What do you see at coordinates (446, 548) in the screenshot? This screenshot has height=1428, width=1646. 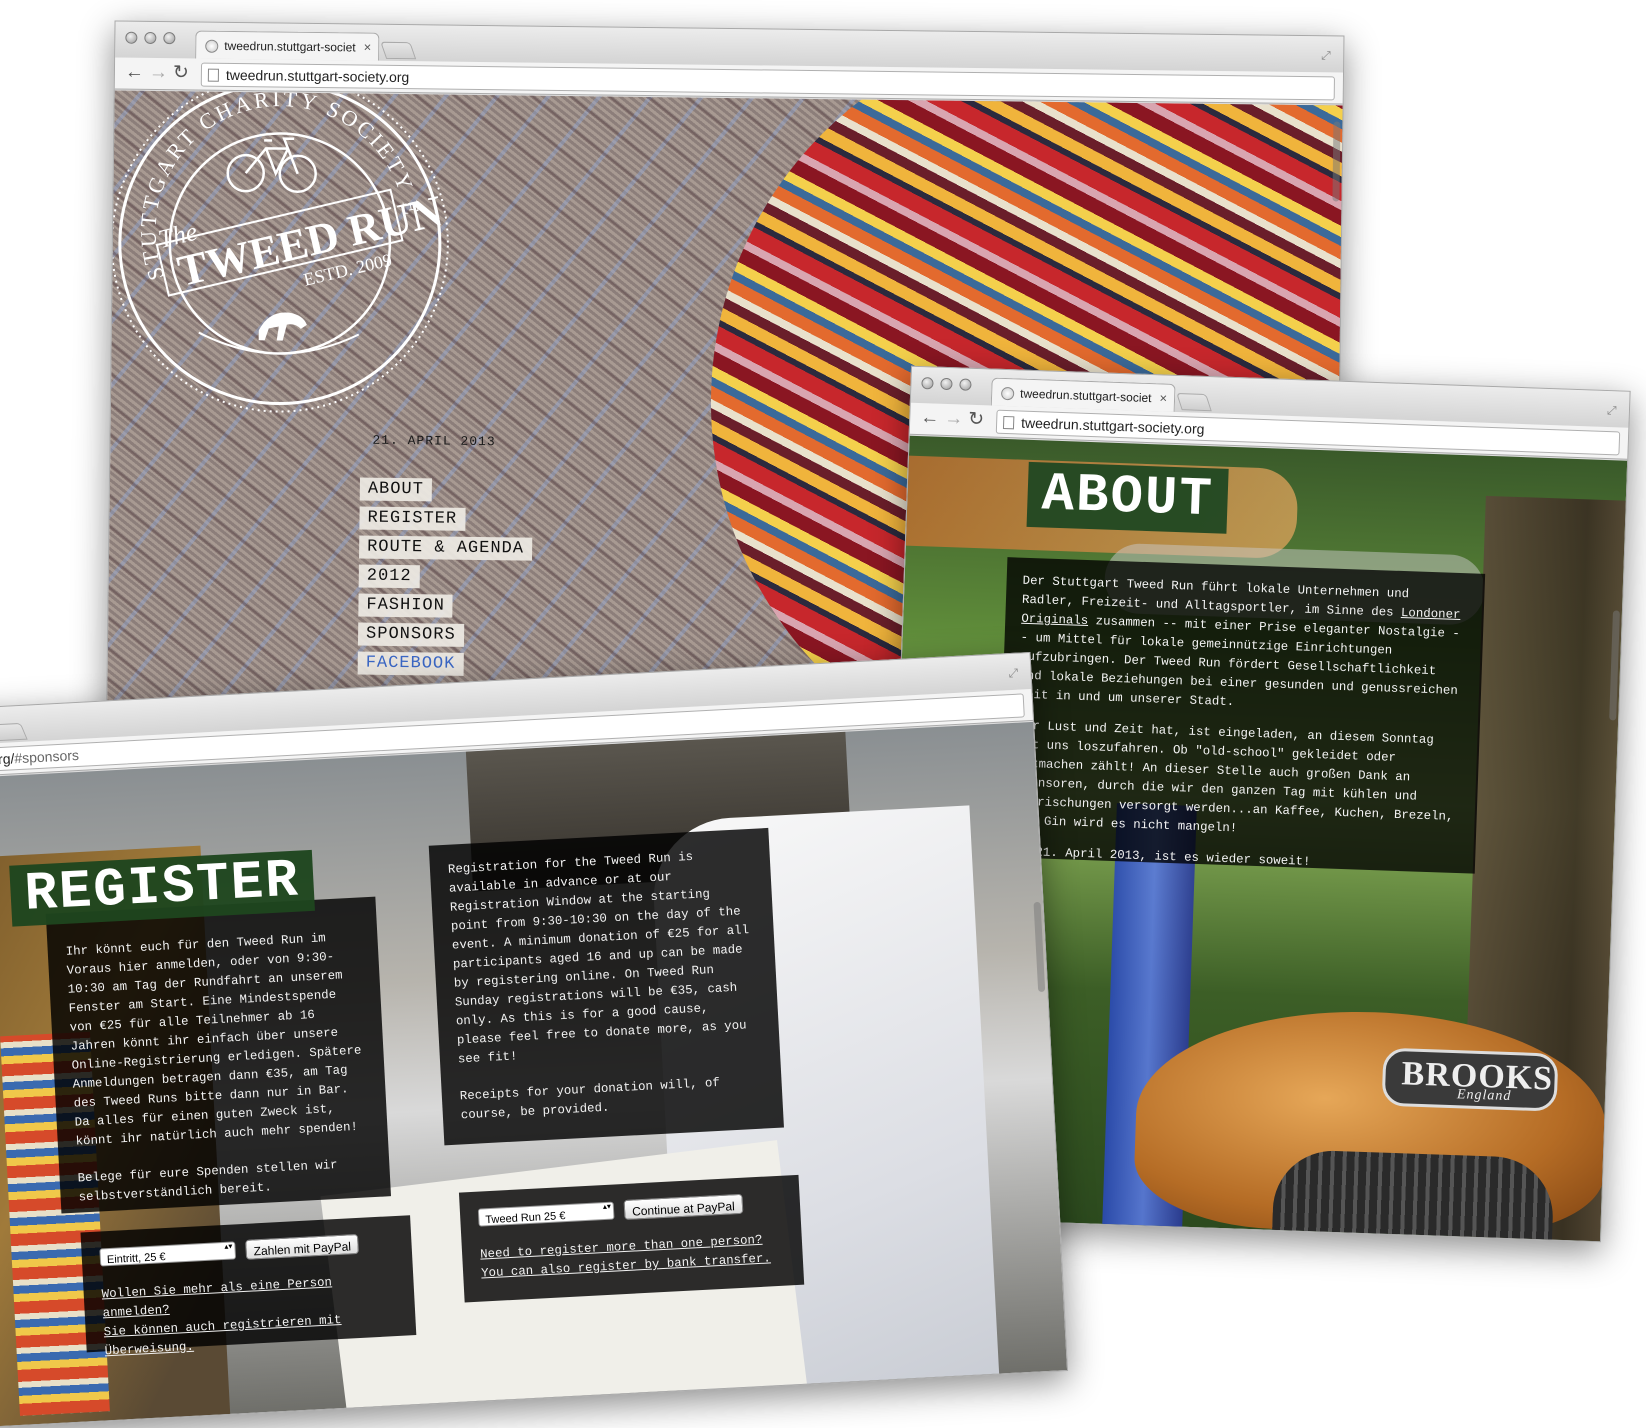 I see `menu-item-route-agenda: ROUTE & AGENDA` at bounding box center [446, 548].